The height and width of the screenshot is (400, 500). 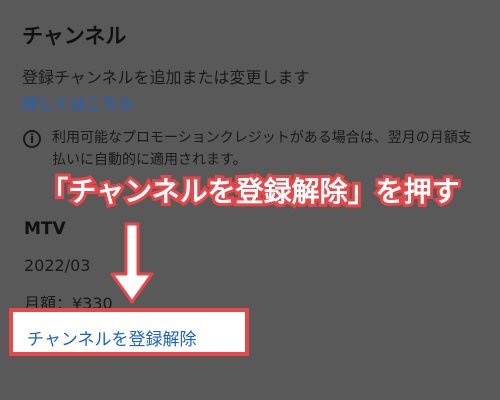 I want to click on channel-date: 2022/03, so click(x=57, y=265).